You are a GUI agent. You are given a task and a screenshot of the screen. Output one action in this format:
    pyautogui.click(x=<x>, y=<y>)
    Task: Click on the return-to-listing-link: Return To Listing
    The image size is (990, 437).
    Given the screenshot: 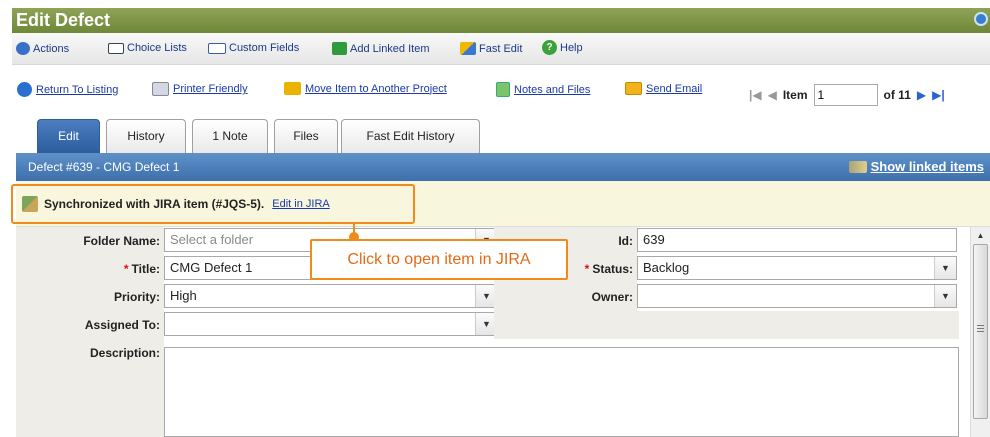 What is the action you would take?
    pyautogui.click(x=67, y=89)
    